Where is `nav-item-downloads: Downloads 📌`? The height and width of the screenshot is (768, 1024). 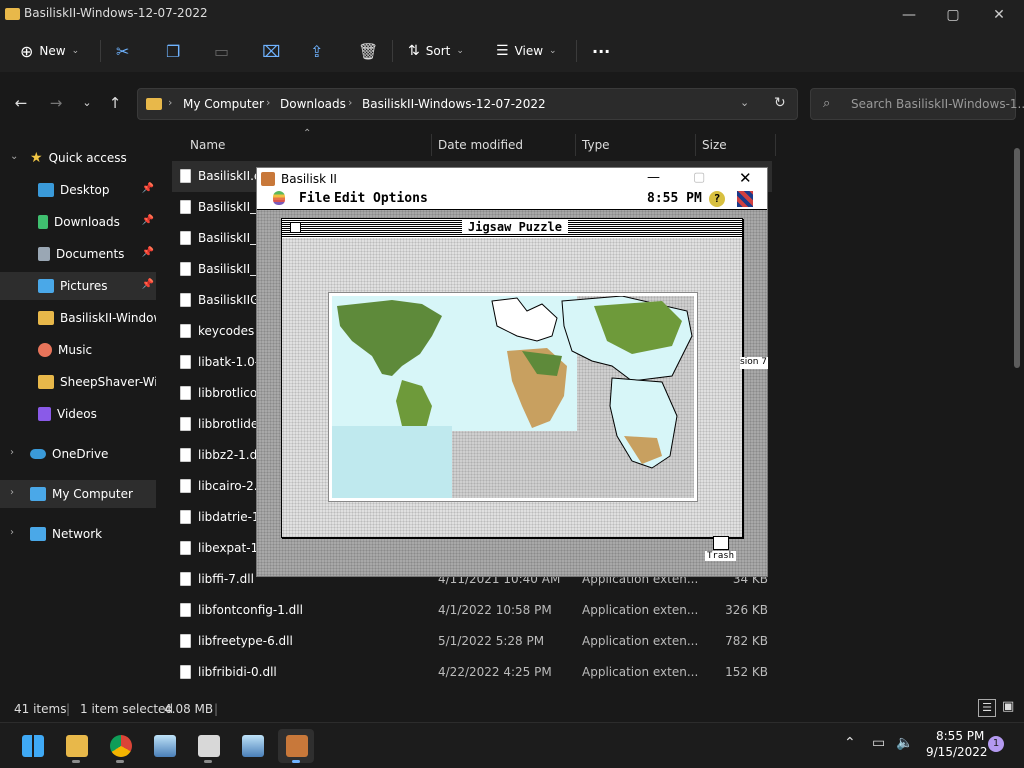
nav-item-downloads: Downloads 📌 is located at coordinates (78, 222).